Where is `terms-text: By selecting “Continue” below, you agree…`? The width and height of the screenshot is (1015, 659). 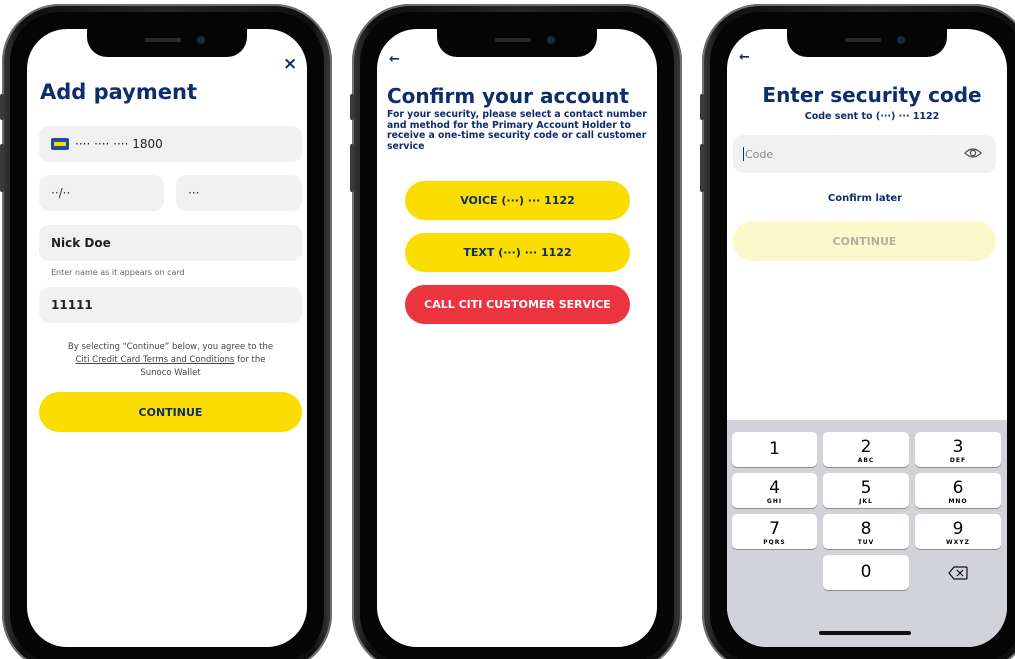 terms-text: By selecting “Continue” below, you agree… is located at coordinates (170, 360).